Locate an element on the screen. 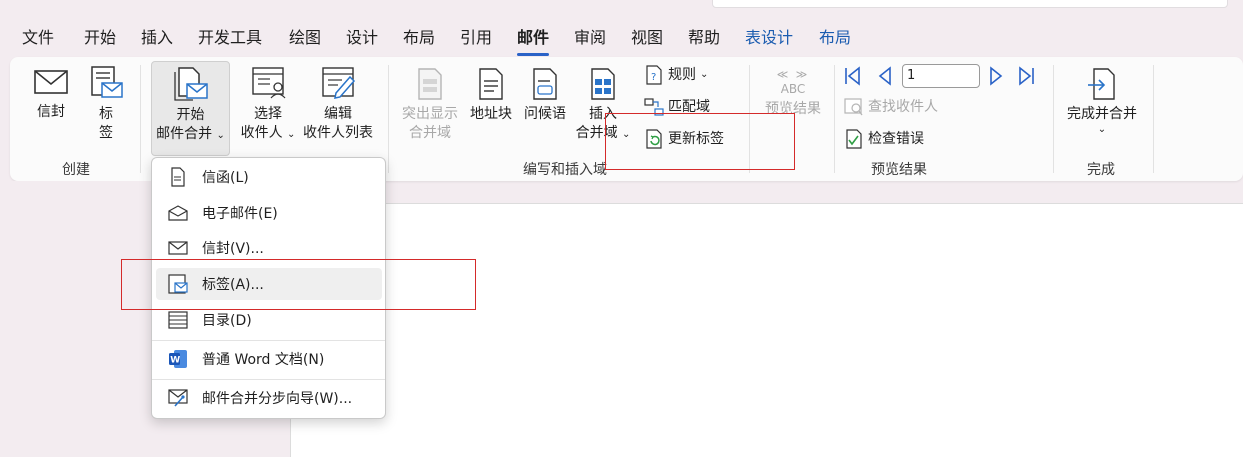 The height and width of the screenshot is (457, 1243). letter-icon is located at coordinates (178, 177).